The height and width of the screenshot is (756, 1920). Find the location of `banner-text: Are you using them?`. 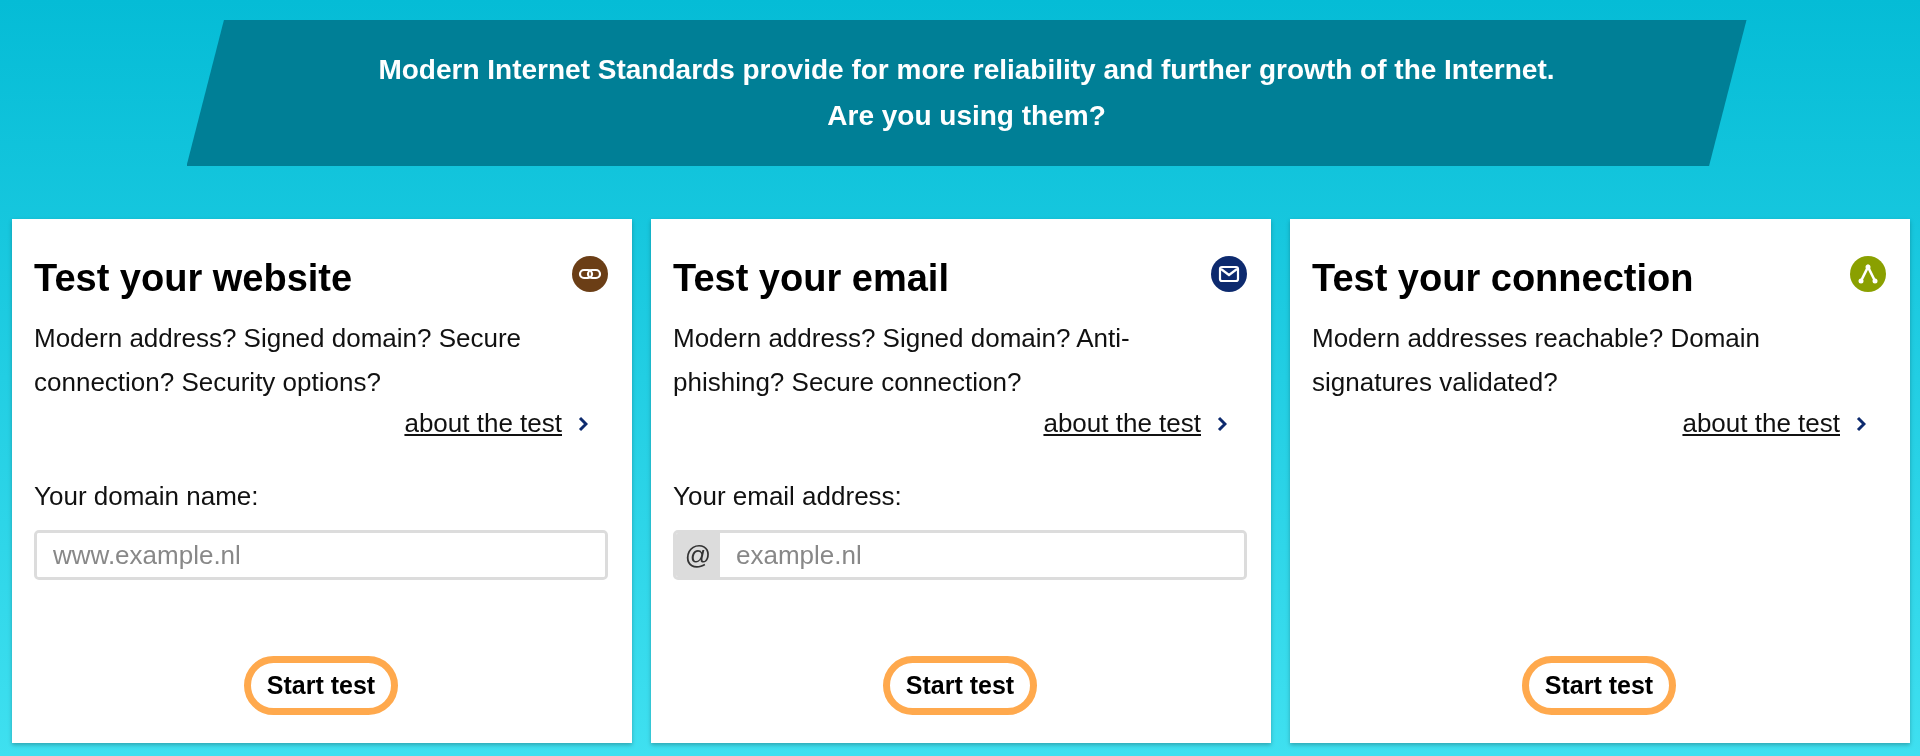

banner-text: Are you using them? is located at coordinates (966, 116).